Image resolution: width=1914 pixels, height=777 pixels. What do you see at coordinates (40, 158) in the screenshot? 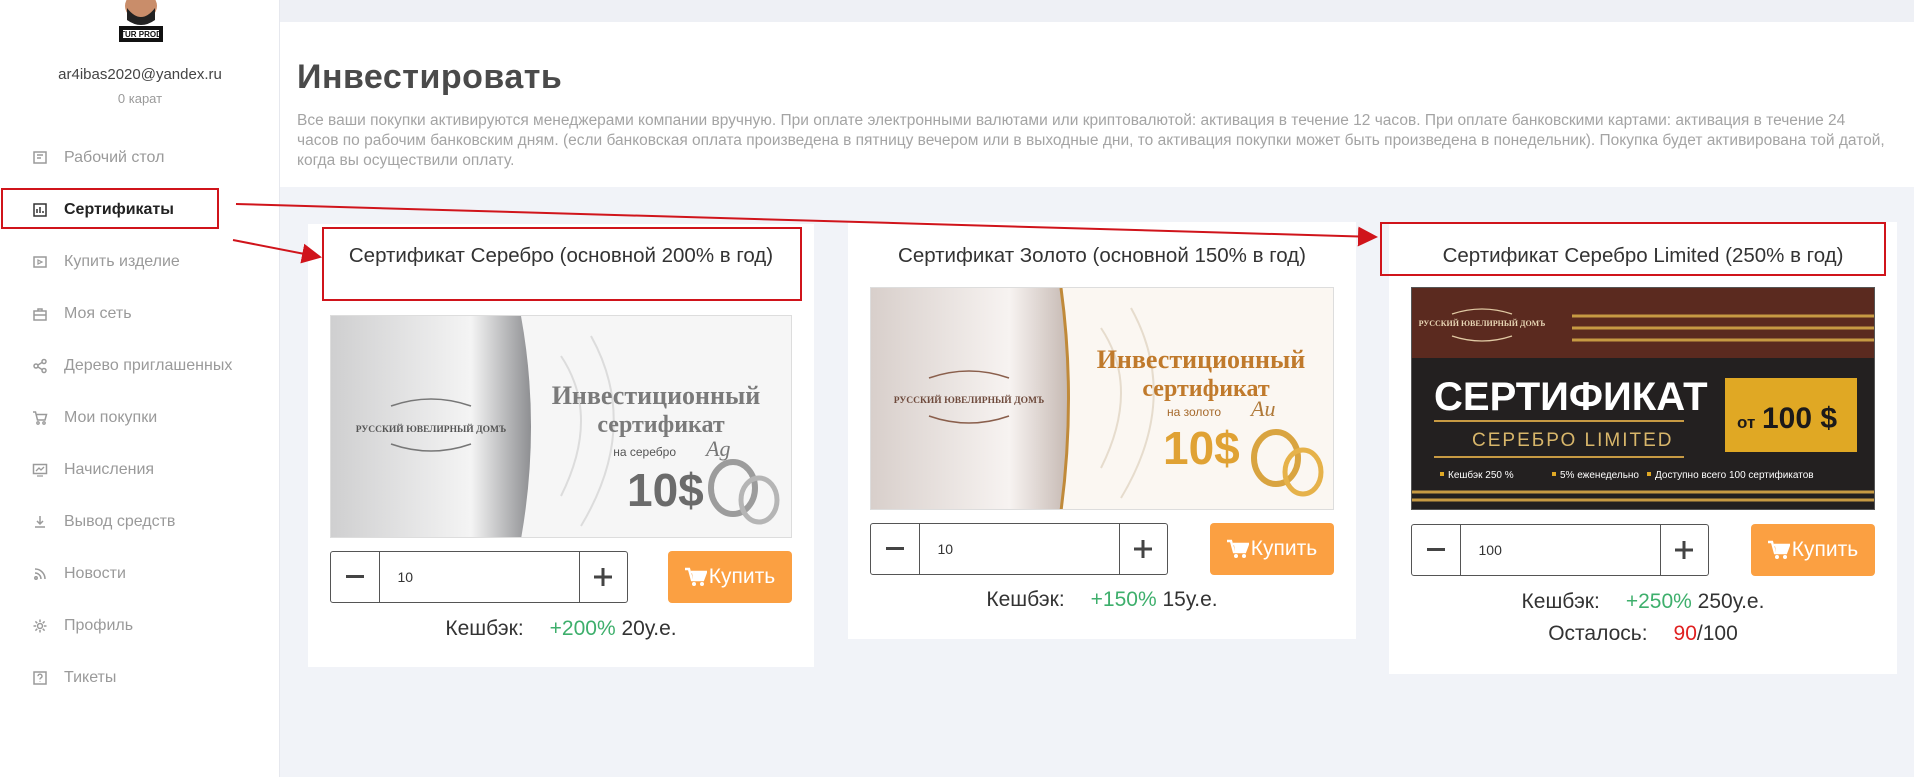
I see `dashboard-icon` at bounding box center [40, 158].